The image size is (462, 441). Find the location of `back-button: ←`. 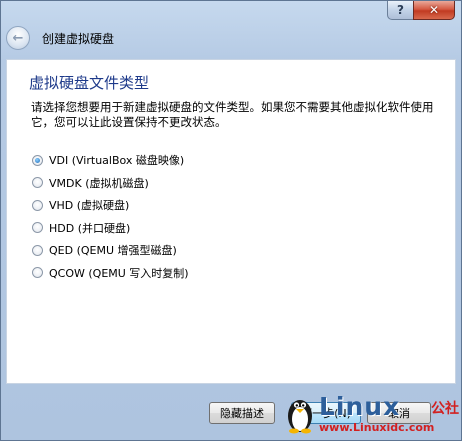

back-button: ← is located at coordinates (18, 38).